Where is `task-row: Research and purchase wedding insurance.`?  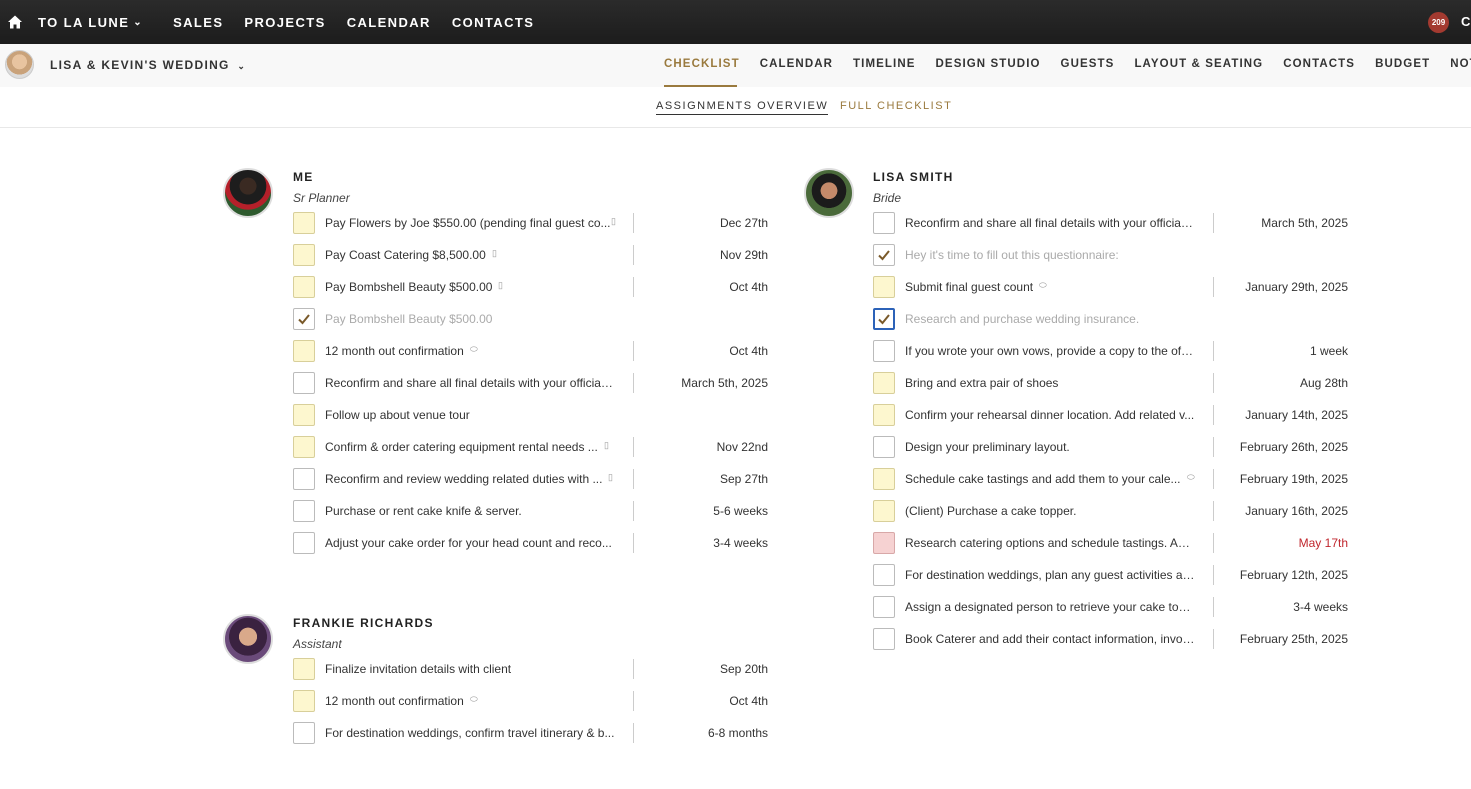 task-row: Research and purchase wedding insurance. is located at coordinates (1110, 319).